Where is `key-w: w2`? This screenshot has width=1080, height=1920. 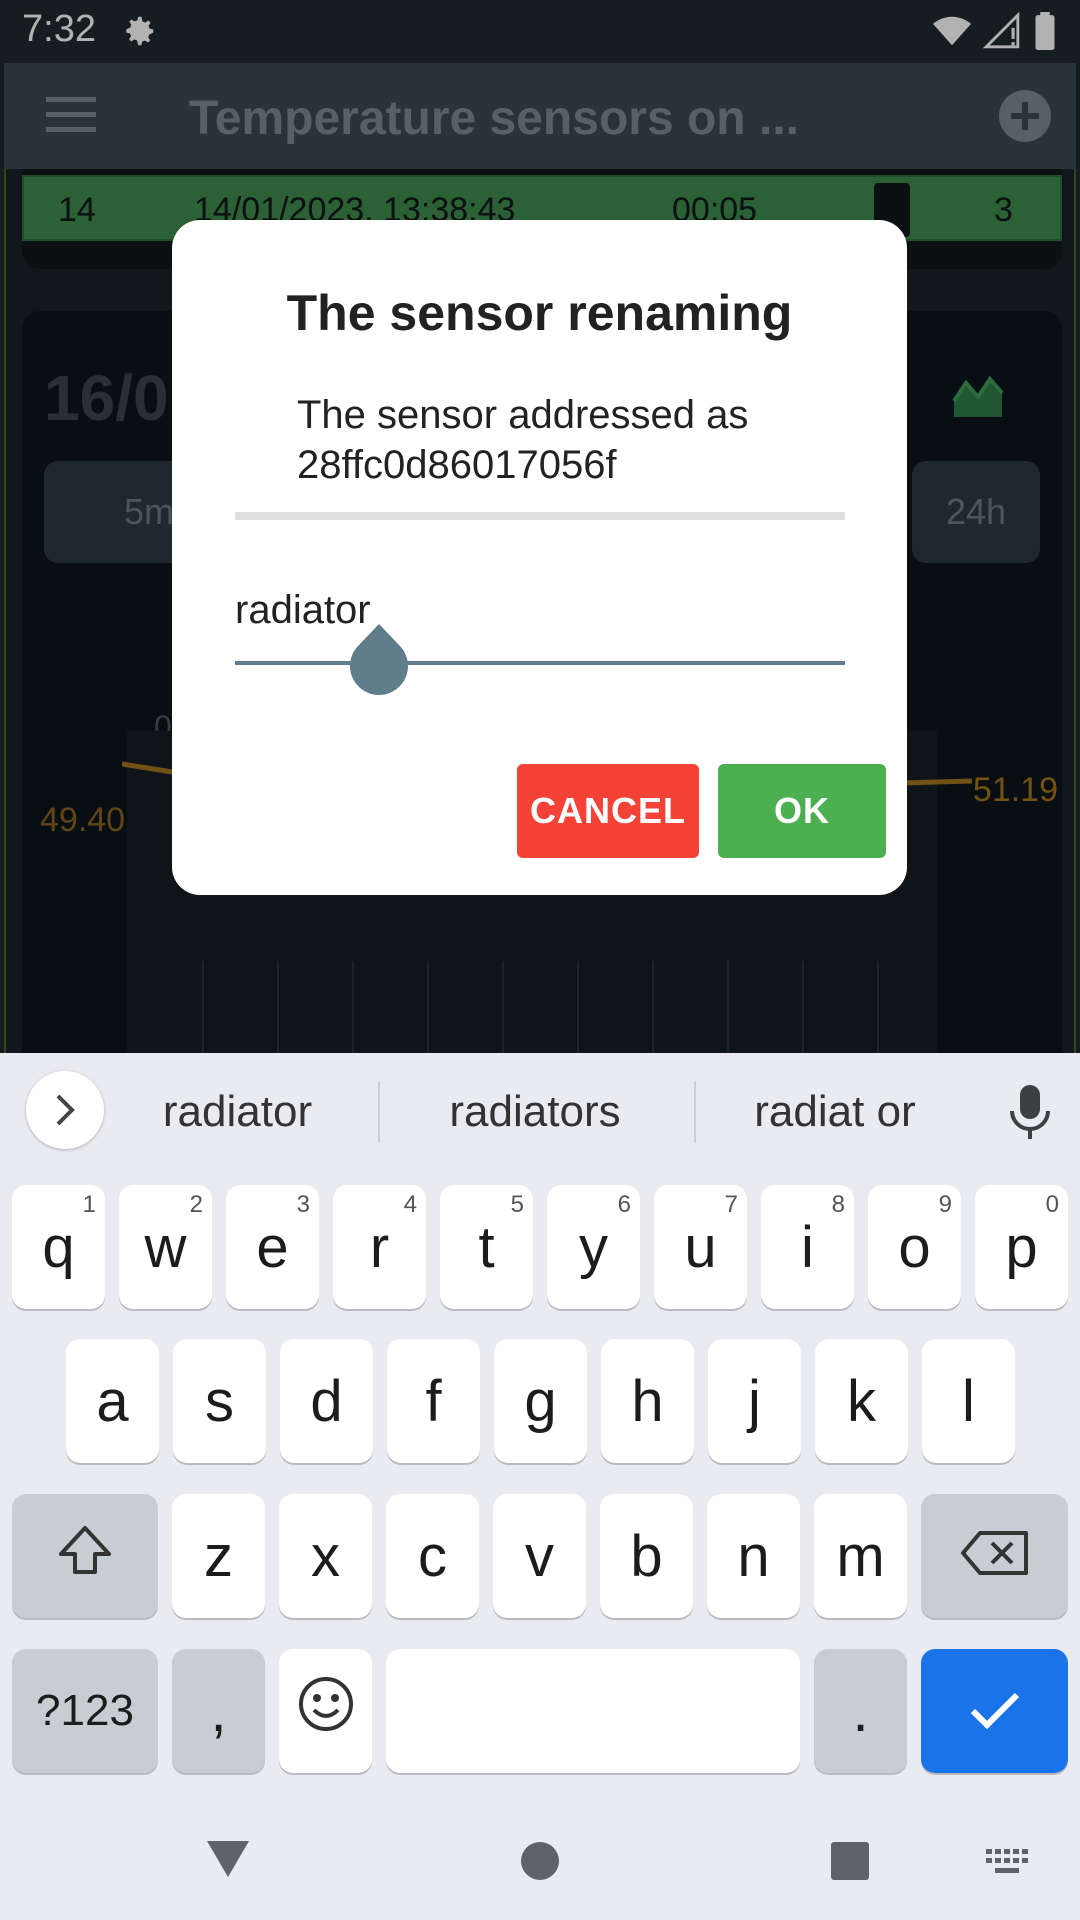 key-w: w2 is located at coordinates (165, 1247).